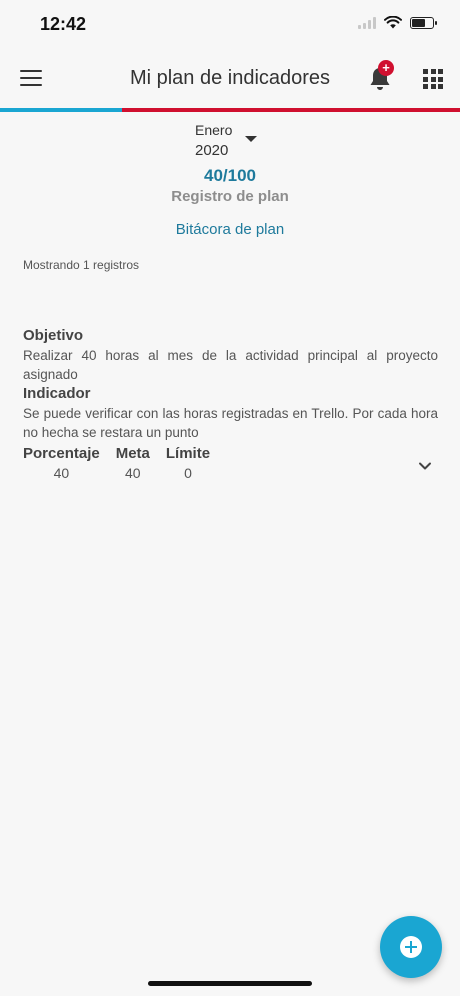  I want to click on dropdown-caret-icon, so click(251, 139).